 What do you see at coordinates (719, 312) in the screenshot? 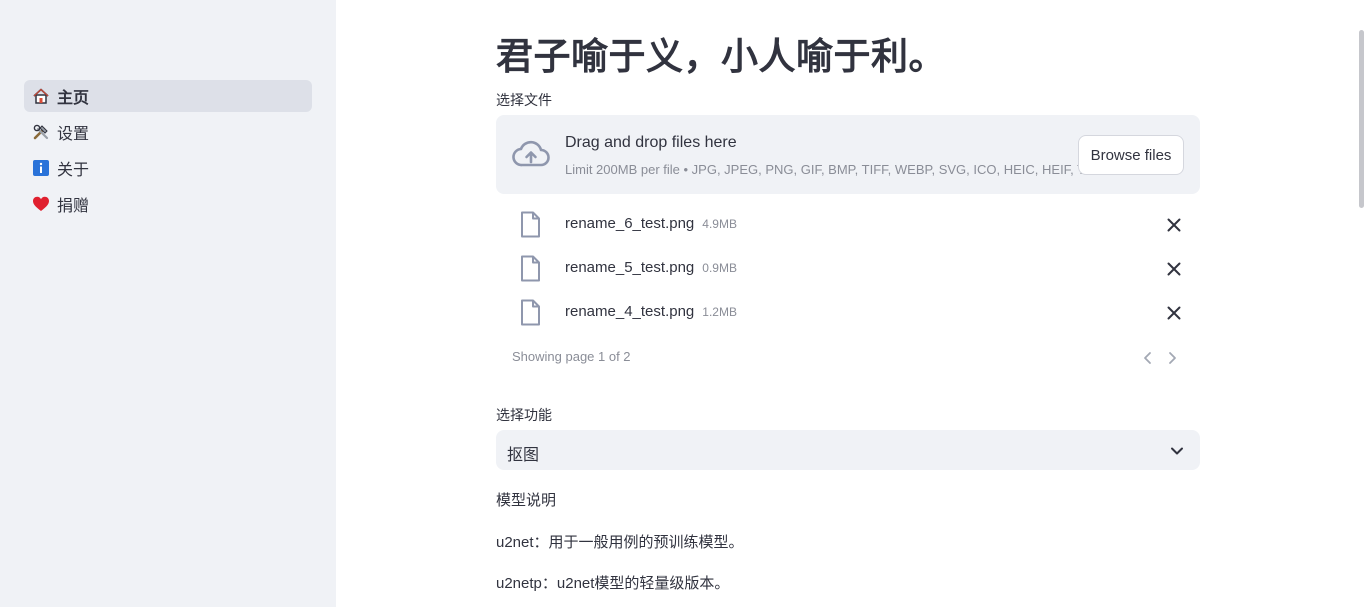
I see `file-size: 1.2MB` at bounding box center [719, 312].